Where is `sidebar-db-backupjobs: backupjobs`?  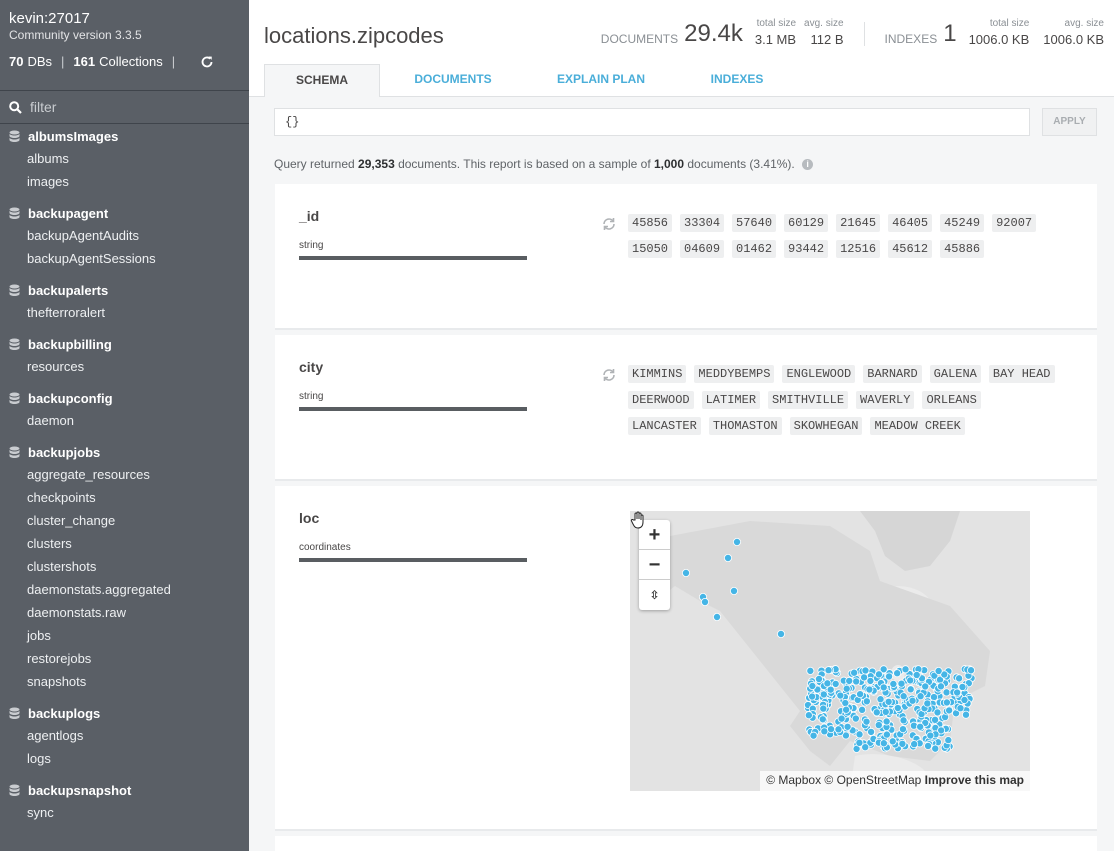 sidebar-db-backupjobs: backupjobs is located at coordinates (124, 452).